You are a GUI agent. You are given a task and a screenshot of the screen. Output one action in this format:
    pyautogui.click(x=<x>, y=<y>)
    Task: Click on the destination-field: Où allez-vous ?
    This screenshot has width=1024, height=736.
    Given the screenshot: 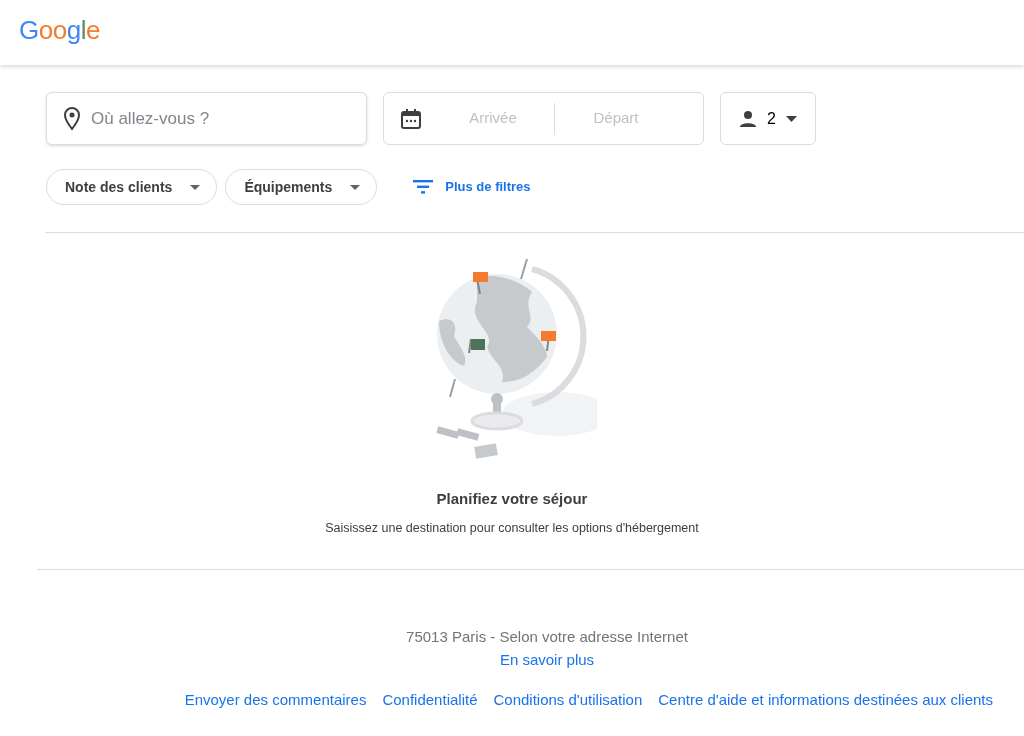 What is the action you would take?
    pyautogui.click(x=206, y=118)
    